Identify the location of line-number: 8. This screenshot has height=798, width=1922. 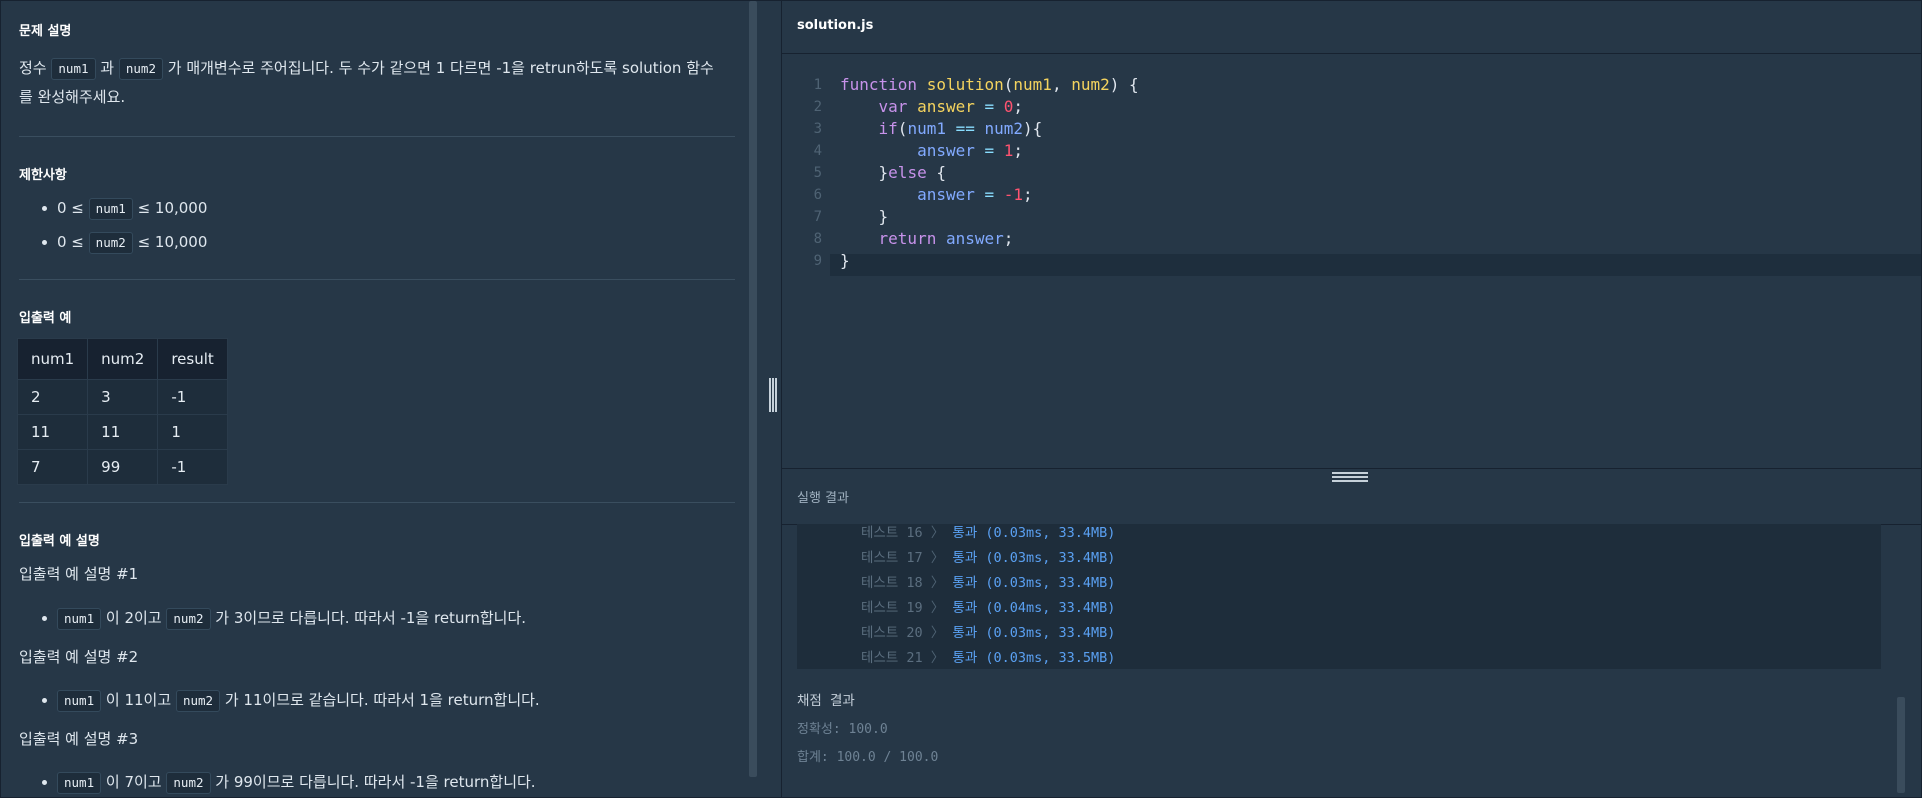
(817, 239).